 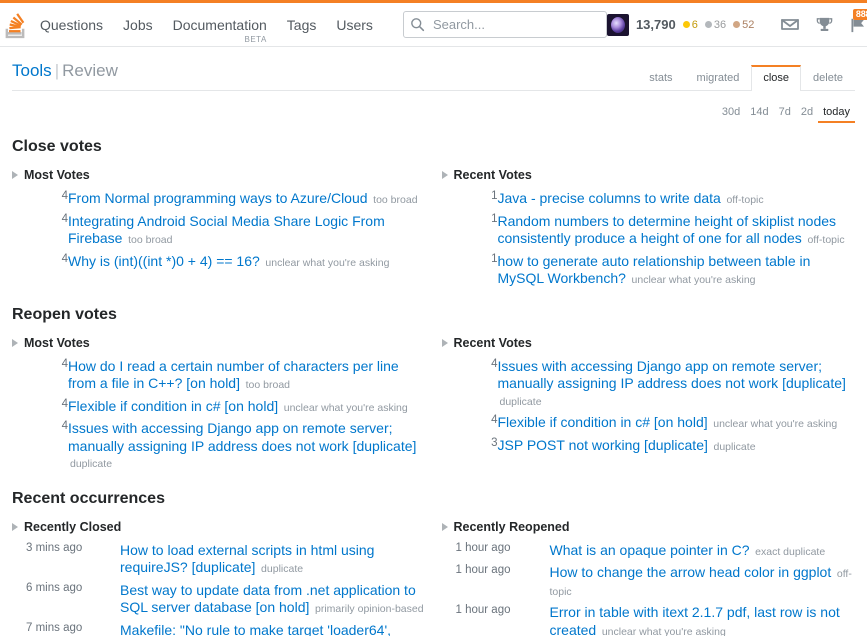 I want to click on tab-migrated: migrated, so click(x=718, y=78).